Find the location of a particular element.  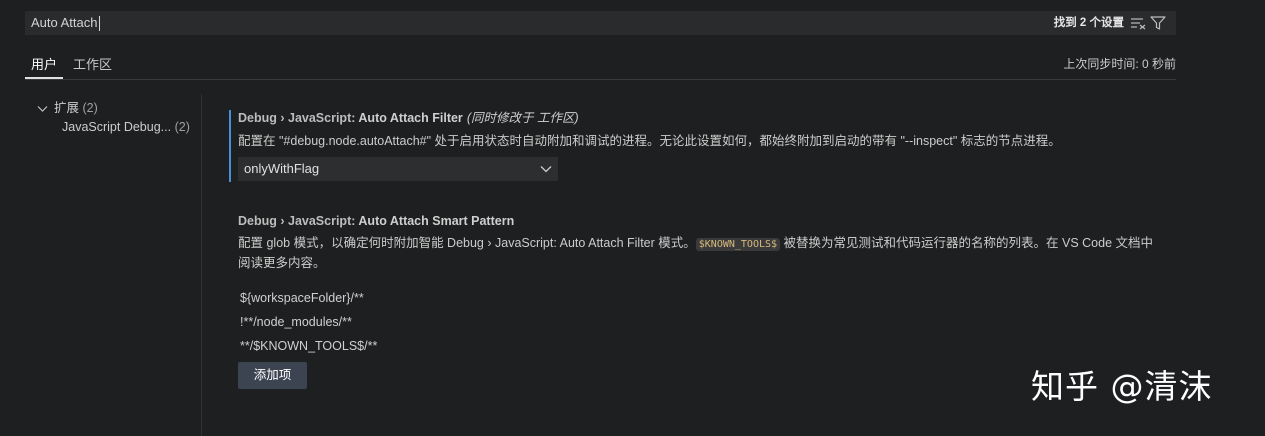

toc-divider is located at coordinates (201, 265).